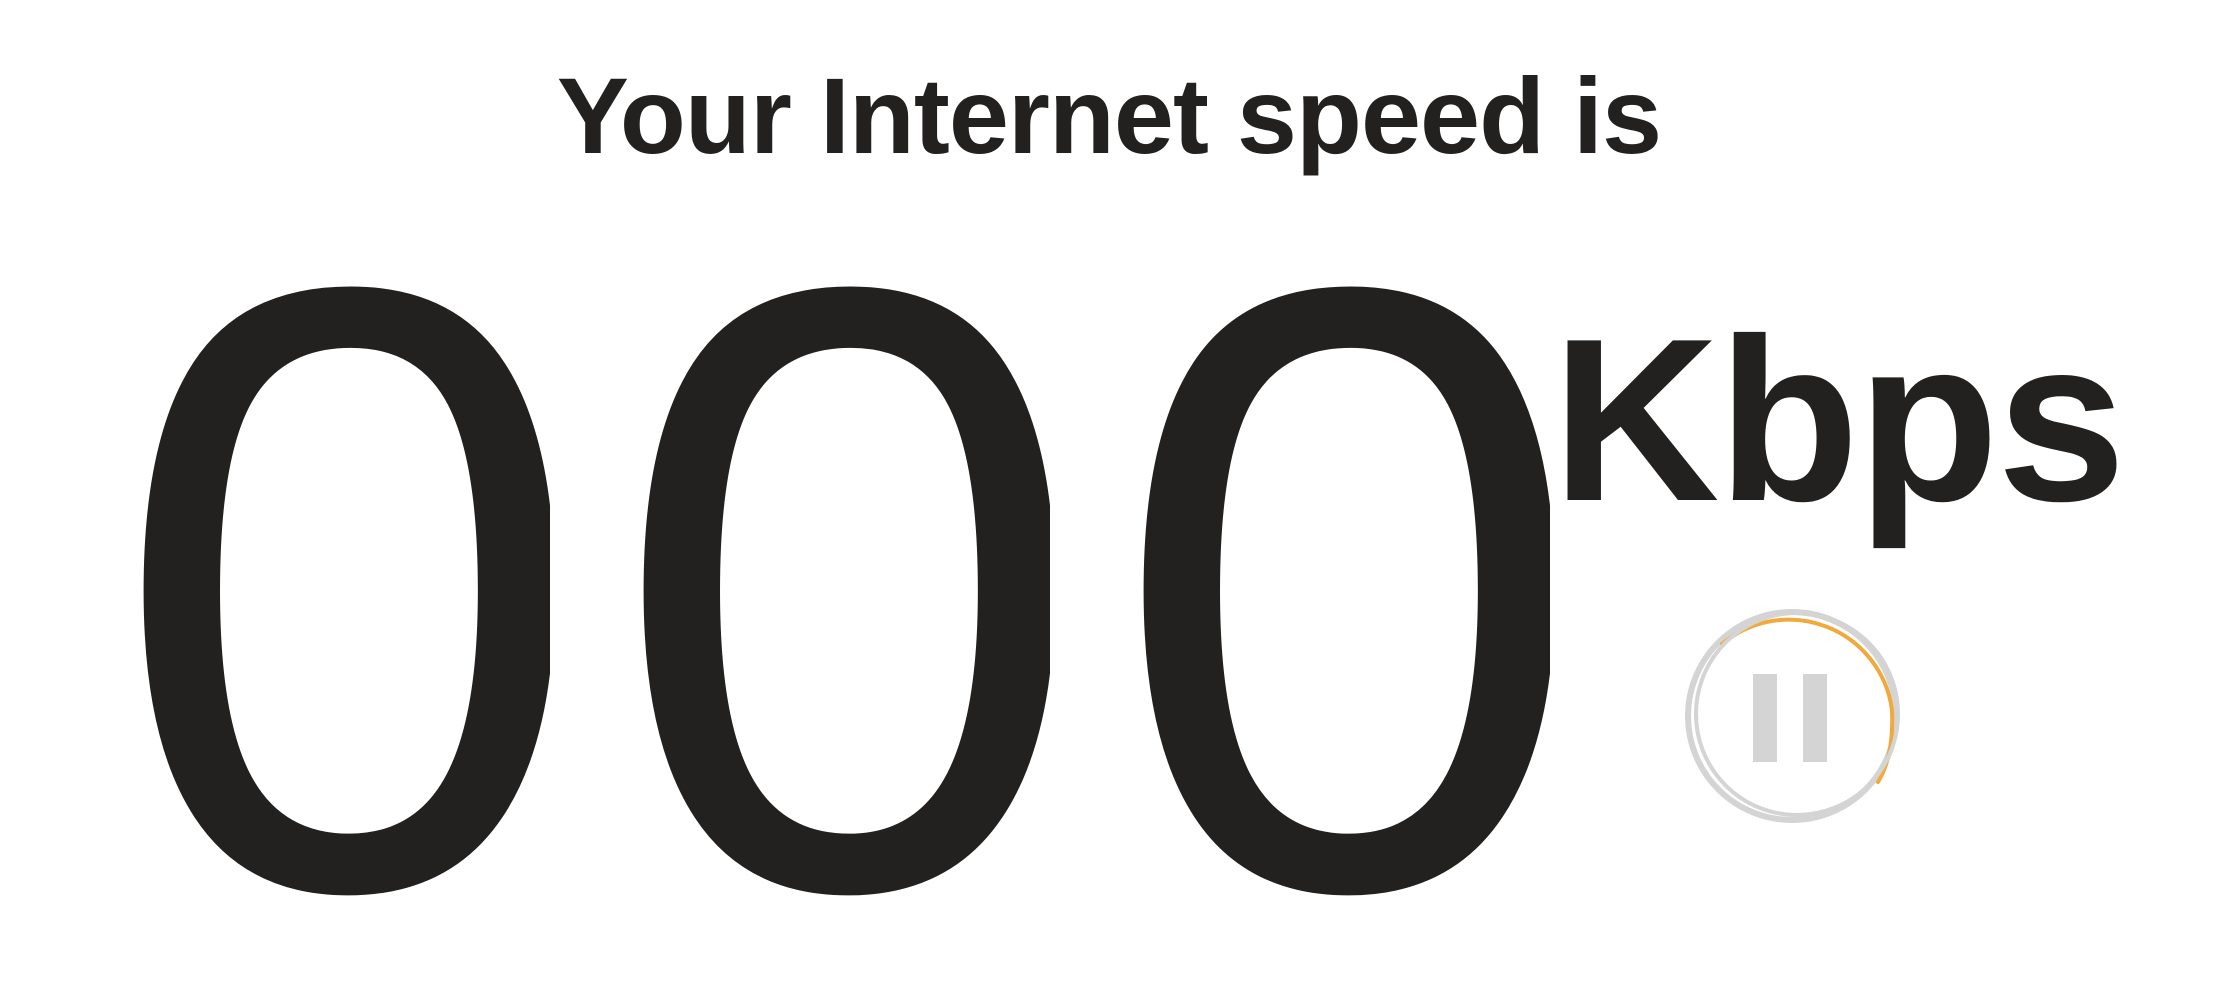  I want to click on speed-unit: Kbps, so click(1839, 420).